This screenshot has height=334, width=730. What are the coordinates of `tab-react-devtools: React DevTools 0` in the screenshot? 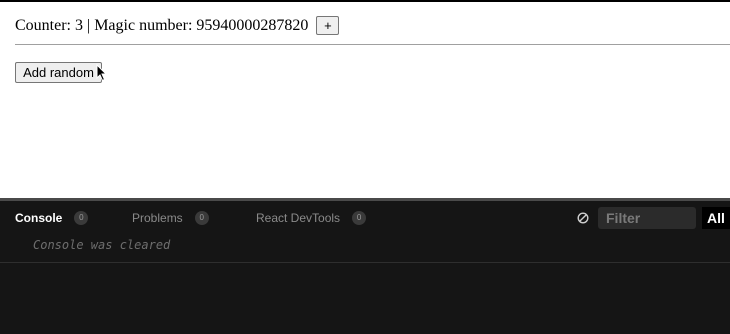 It's located at (311, 218).